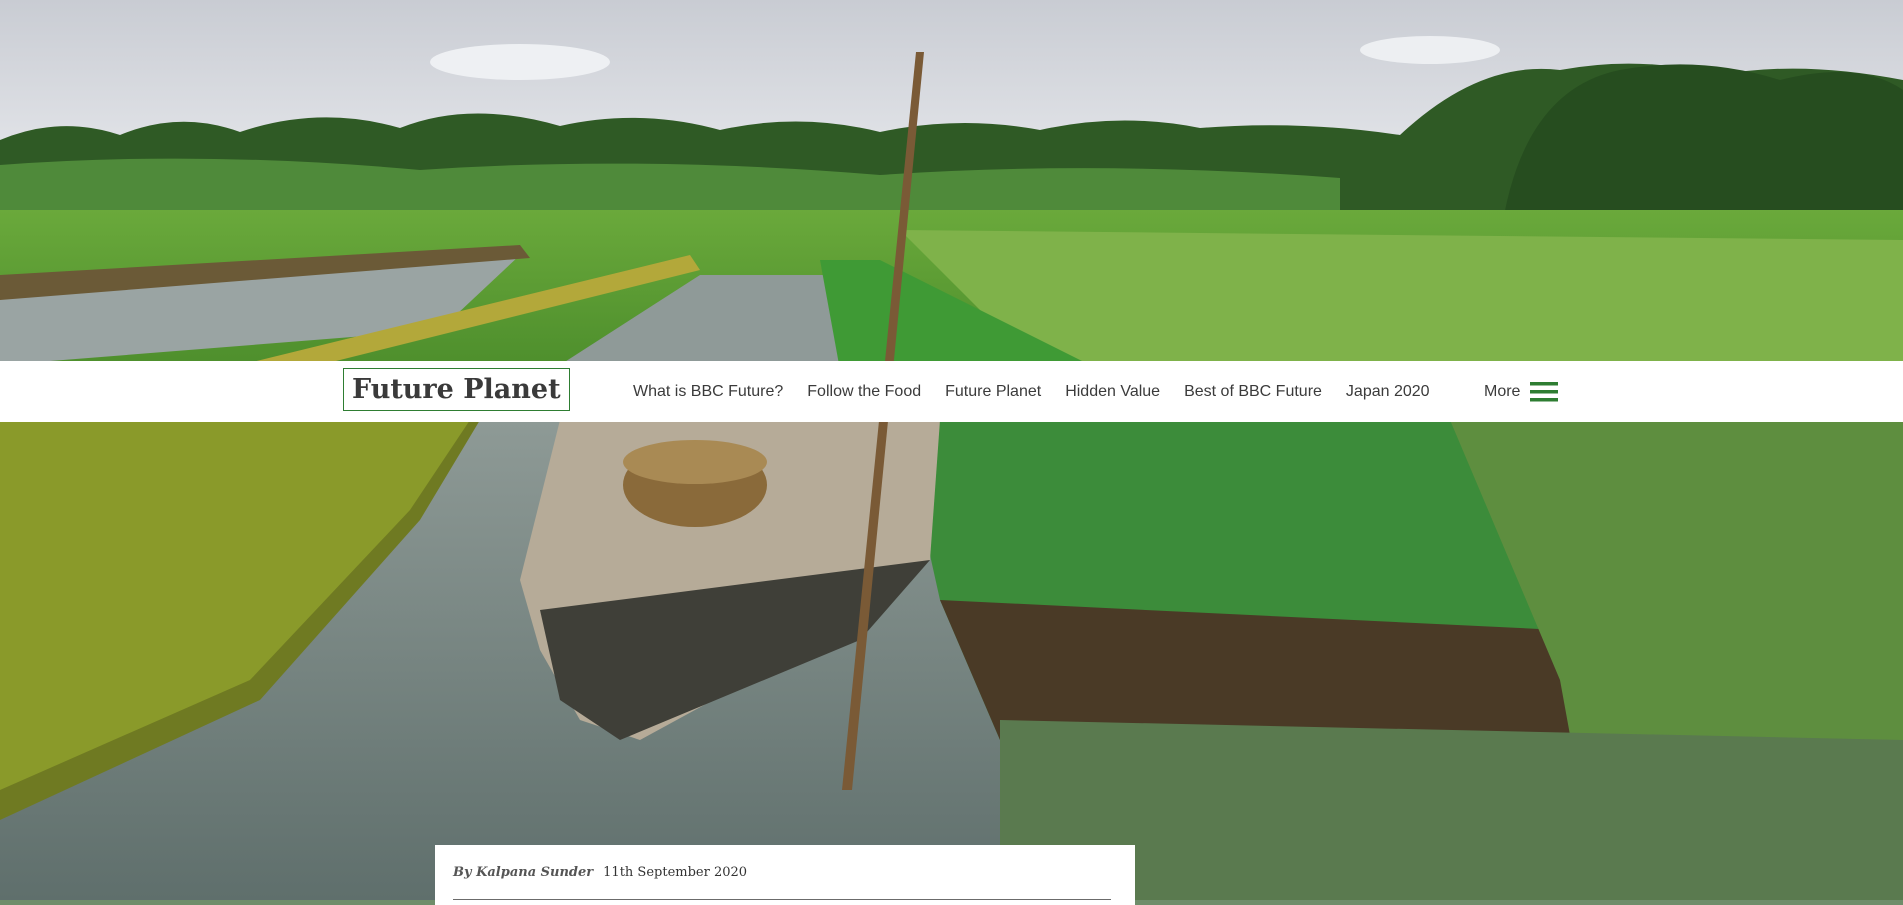 This screenshot has height=905, width=1903. What do you see at coordinates (523, 872) in the screenshot?
I see `author-name: By Kalpana Sunder` at bounding box center [523, 872].